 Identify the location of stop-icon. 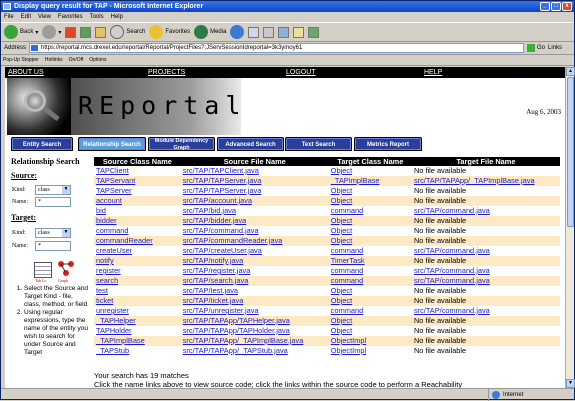
(71, 32).